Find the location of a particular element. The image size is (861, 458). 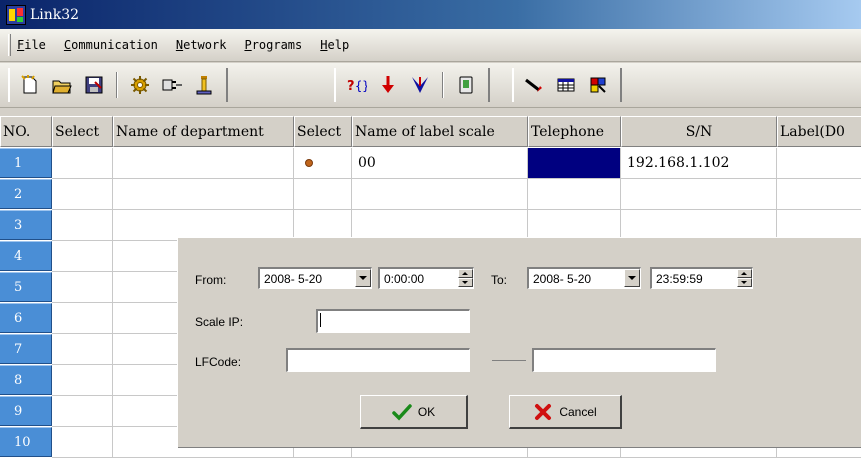

from-date-dropdown-icon is located at coordinates (363, 278).